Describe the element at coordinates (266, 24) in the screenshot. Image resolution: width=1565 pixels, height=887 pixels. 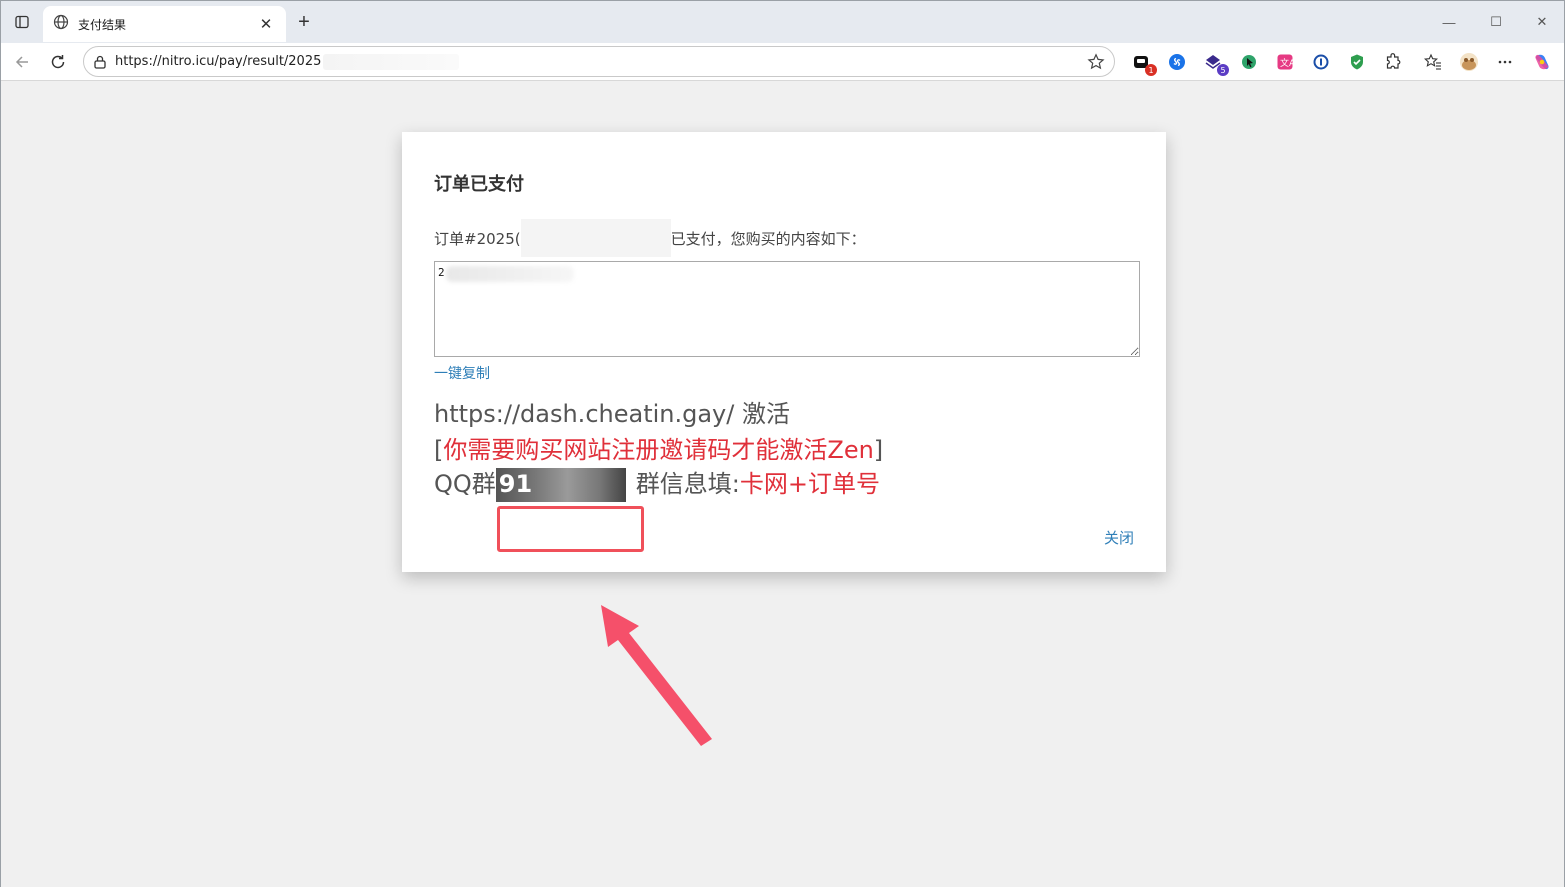
I see `tab-close-icon: ✕` at that location.